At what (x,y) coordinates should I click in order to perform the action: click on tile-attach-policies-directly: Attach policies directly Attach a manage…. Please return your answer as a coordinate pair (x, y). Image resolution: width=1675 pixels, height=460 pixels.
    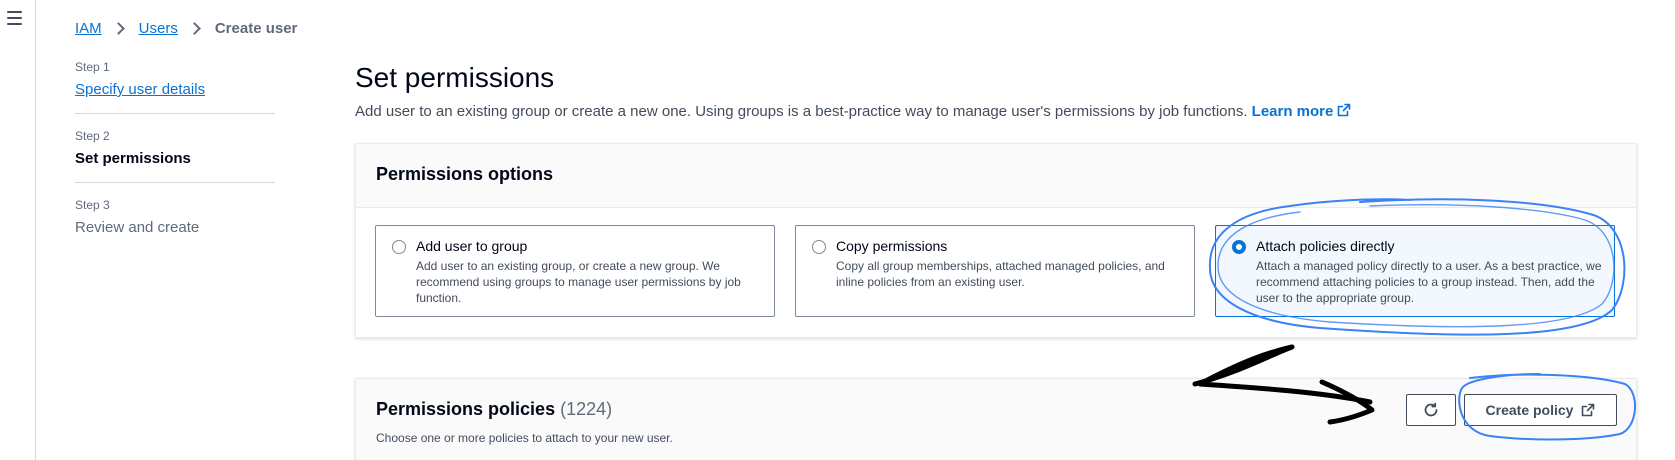
    Looking at the image, I should click on (1415, 271).